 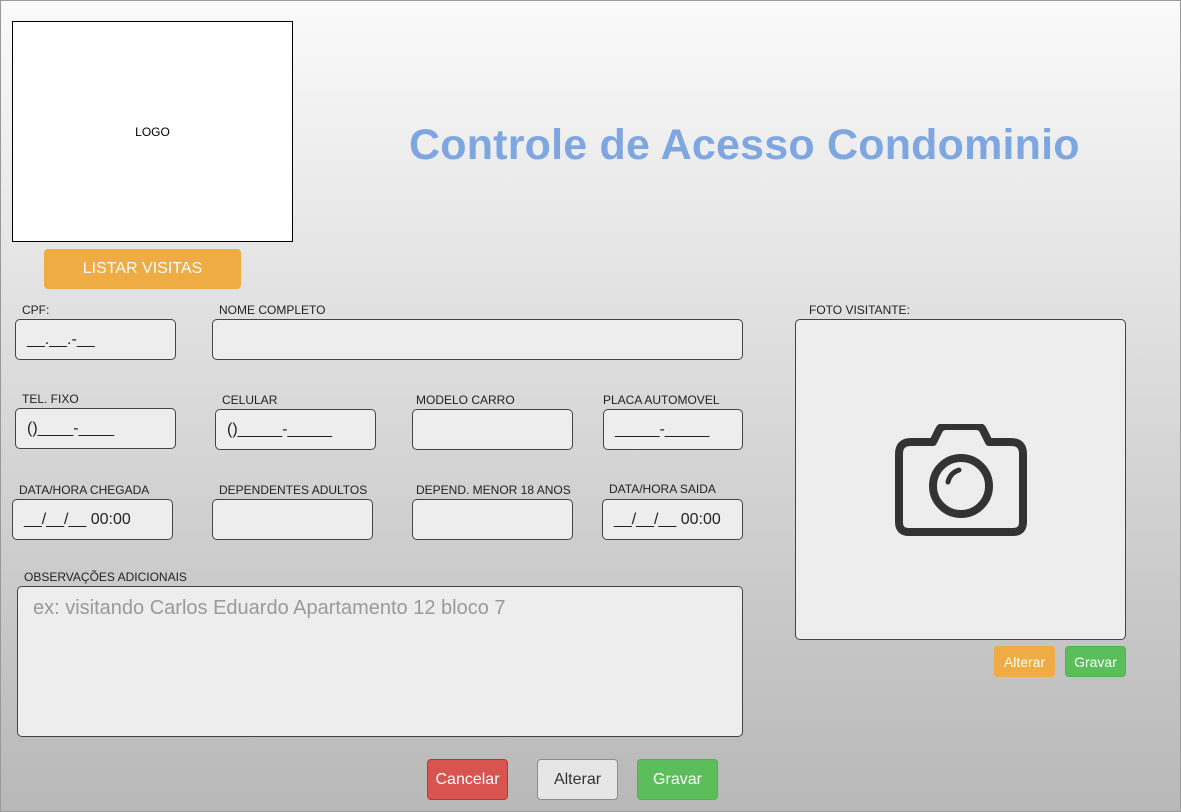 What do you see at coordinates (744, 145) in the screenshot?
I see `page-title: Controle de Acesso Condominio` at bounding box center [744, 145].